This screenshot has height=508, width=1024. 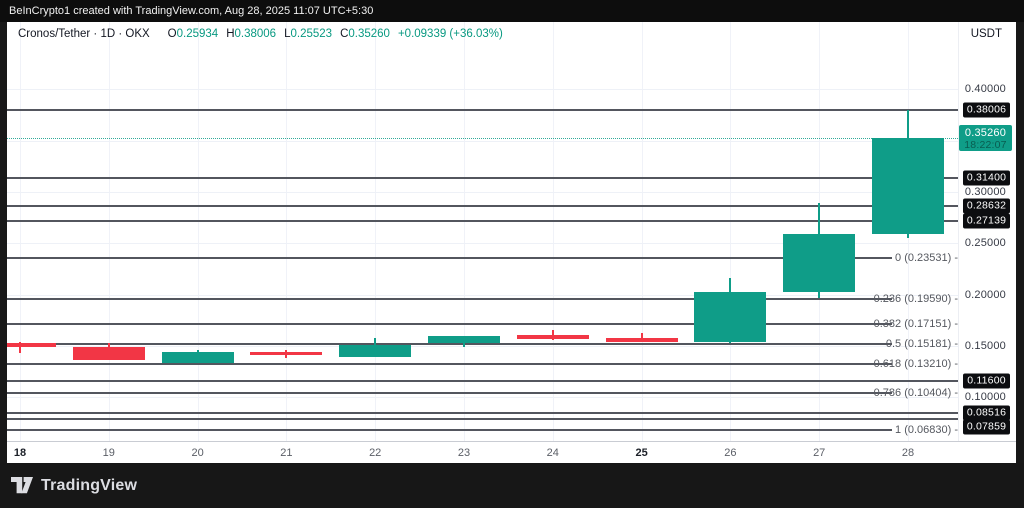 I want to click on change-value: +0.09339 (+36.03%), so click(x=450, y=34).